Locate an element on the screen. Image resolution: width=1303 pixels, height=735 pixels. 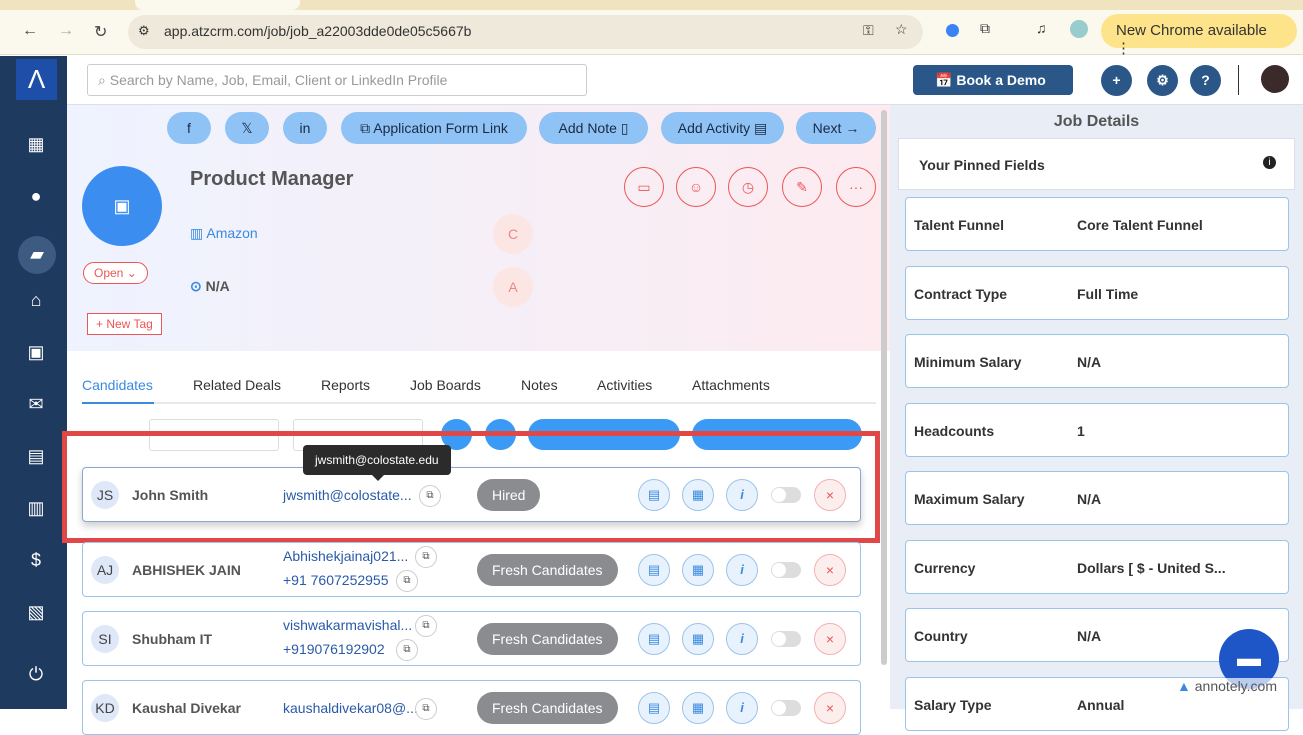
back-icon: ← is located at coordinates (30, 31).